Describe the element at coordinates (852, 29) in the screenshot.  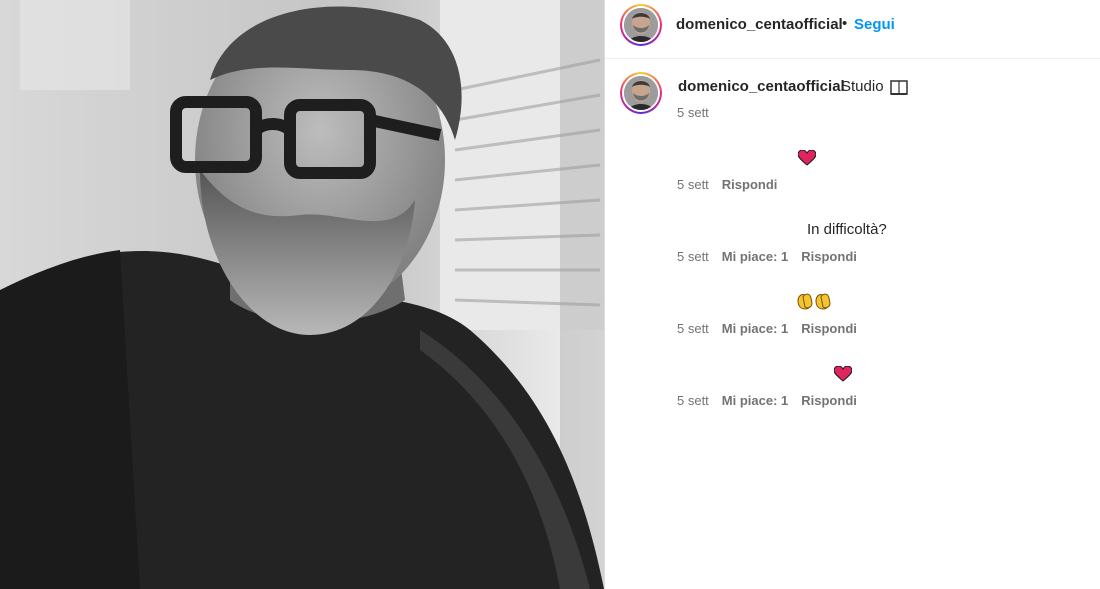
I see `post-header: domenico_centaofficial • Segui` at that location.